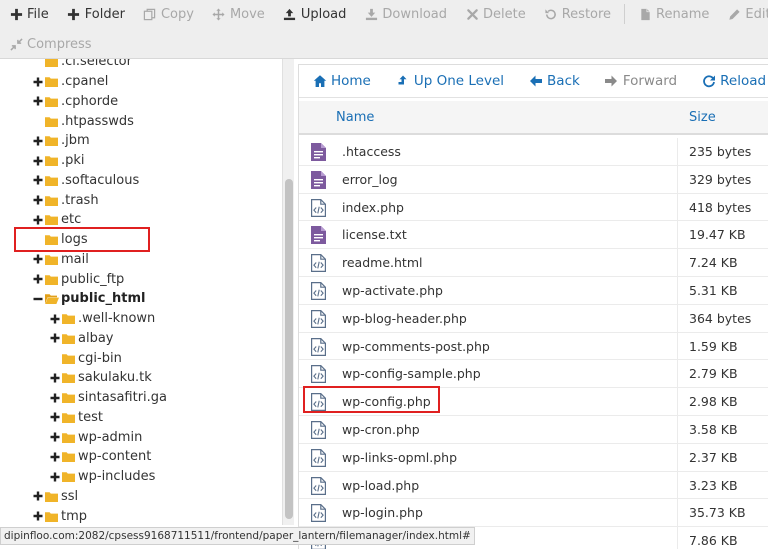 Image resolution: width=768 pixels, height=549 pixels. Describe the element at coordinates (38, 299) in the screenshot. I see `collapse-minus-icon` at that location.